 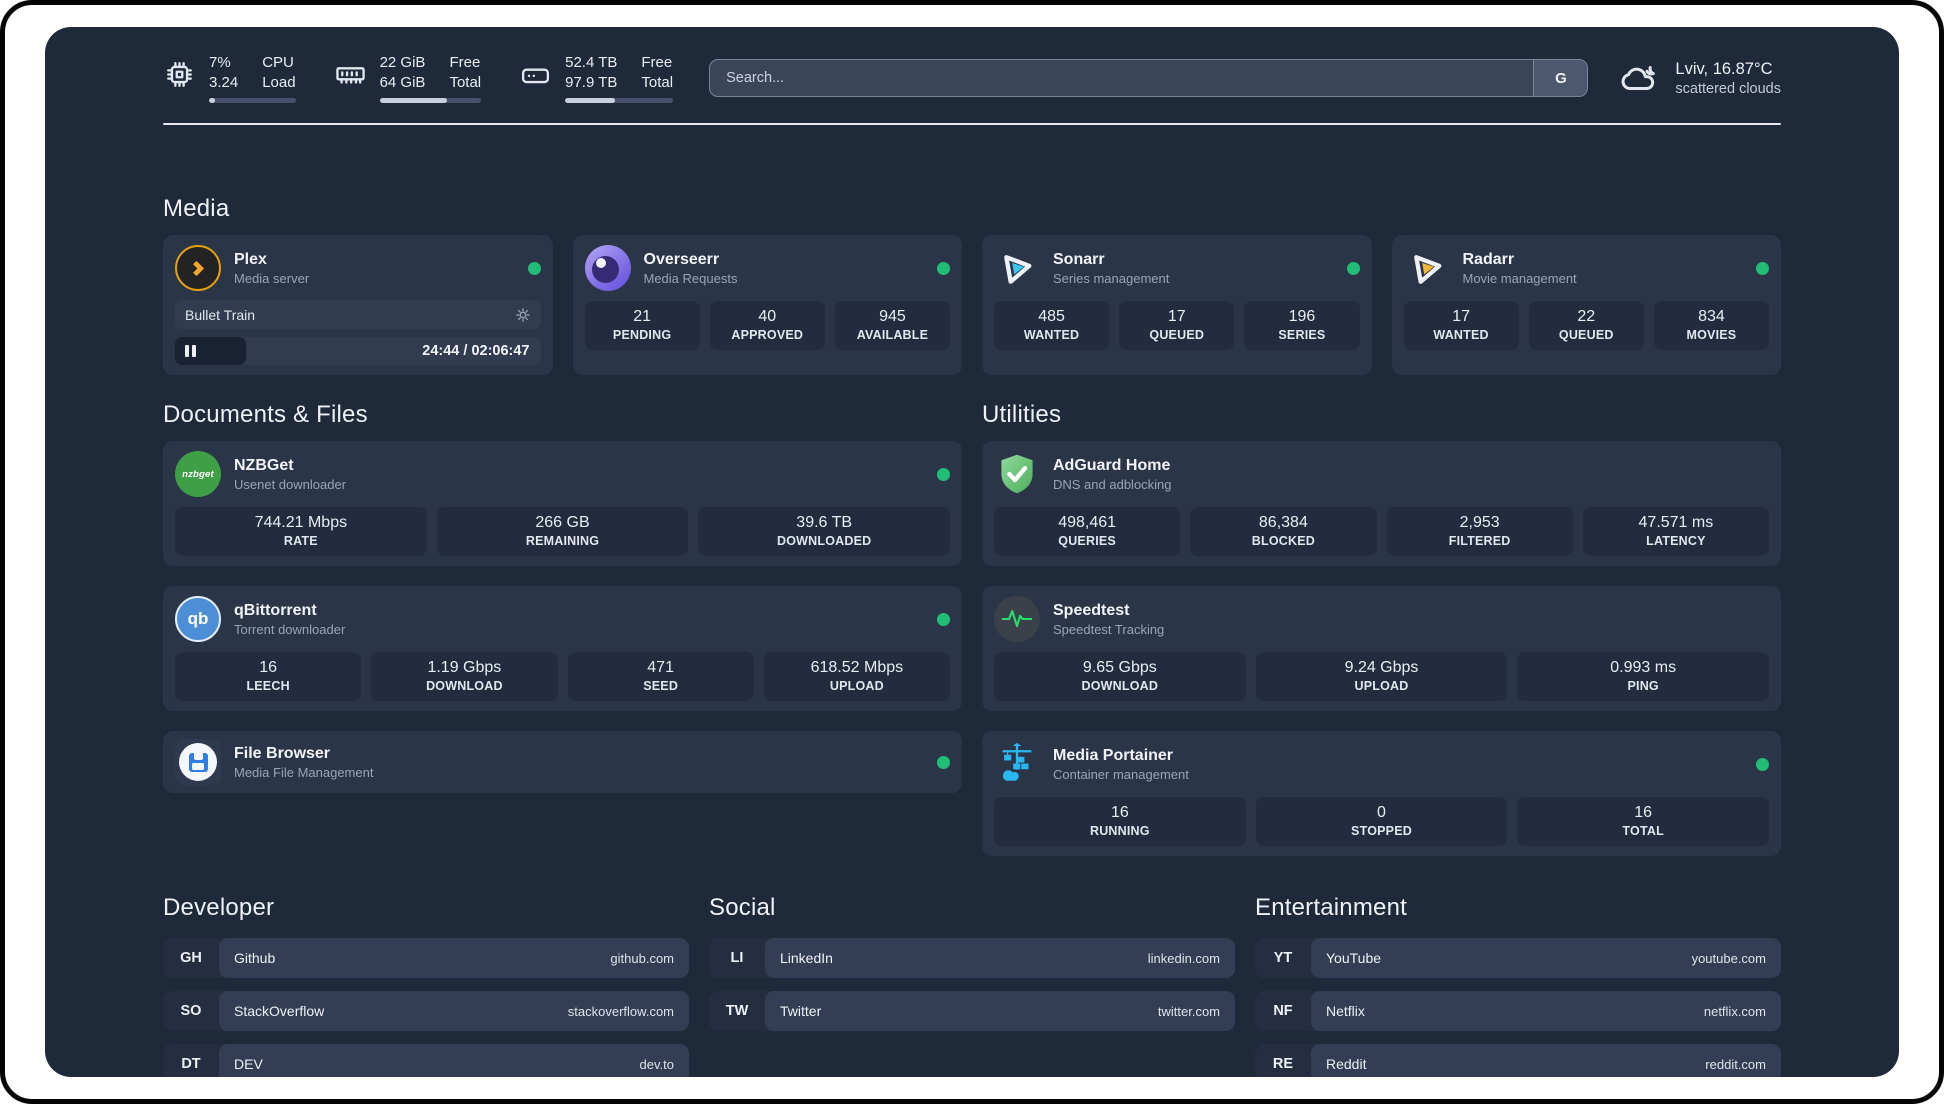 I want to click on stat-cell: 40 APPROVED, so click(x=767, y=325).